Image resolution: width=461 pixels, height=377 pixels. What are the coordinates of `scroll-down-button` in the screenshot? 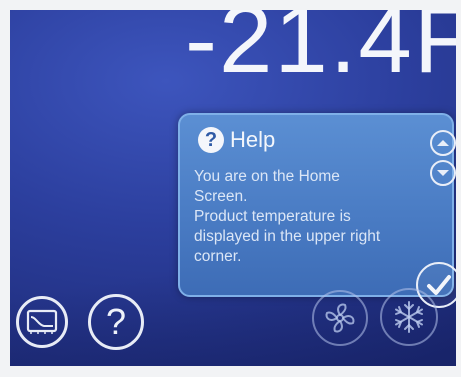 It's located at (443, 173).